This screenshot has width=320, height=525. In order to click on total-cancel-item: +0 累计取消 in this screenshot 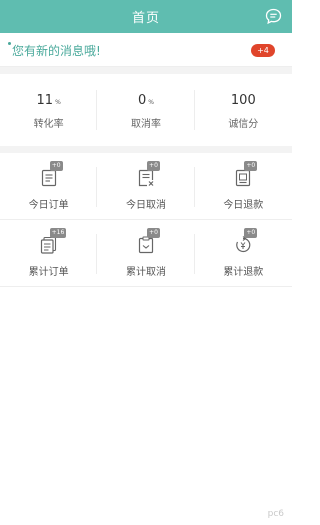, I will do `click(146, 253)`.